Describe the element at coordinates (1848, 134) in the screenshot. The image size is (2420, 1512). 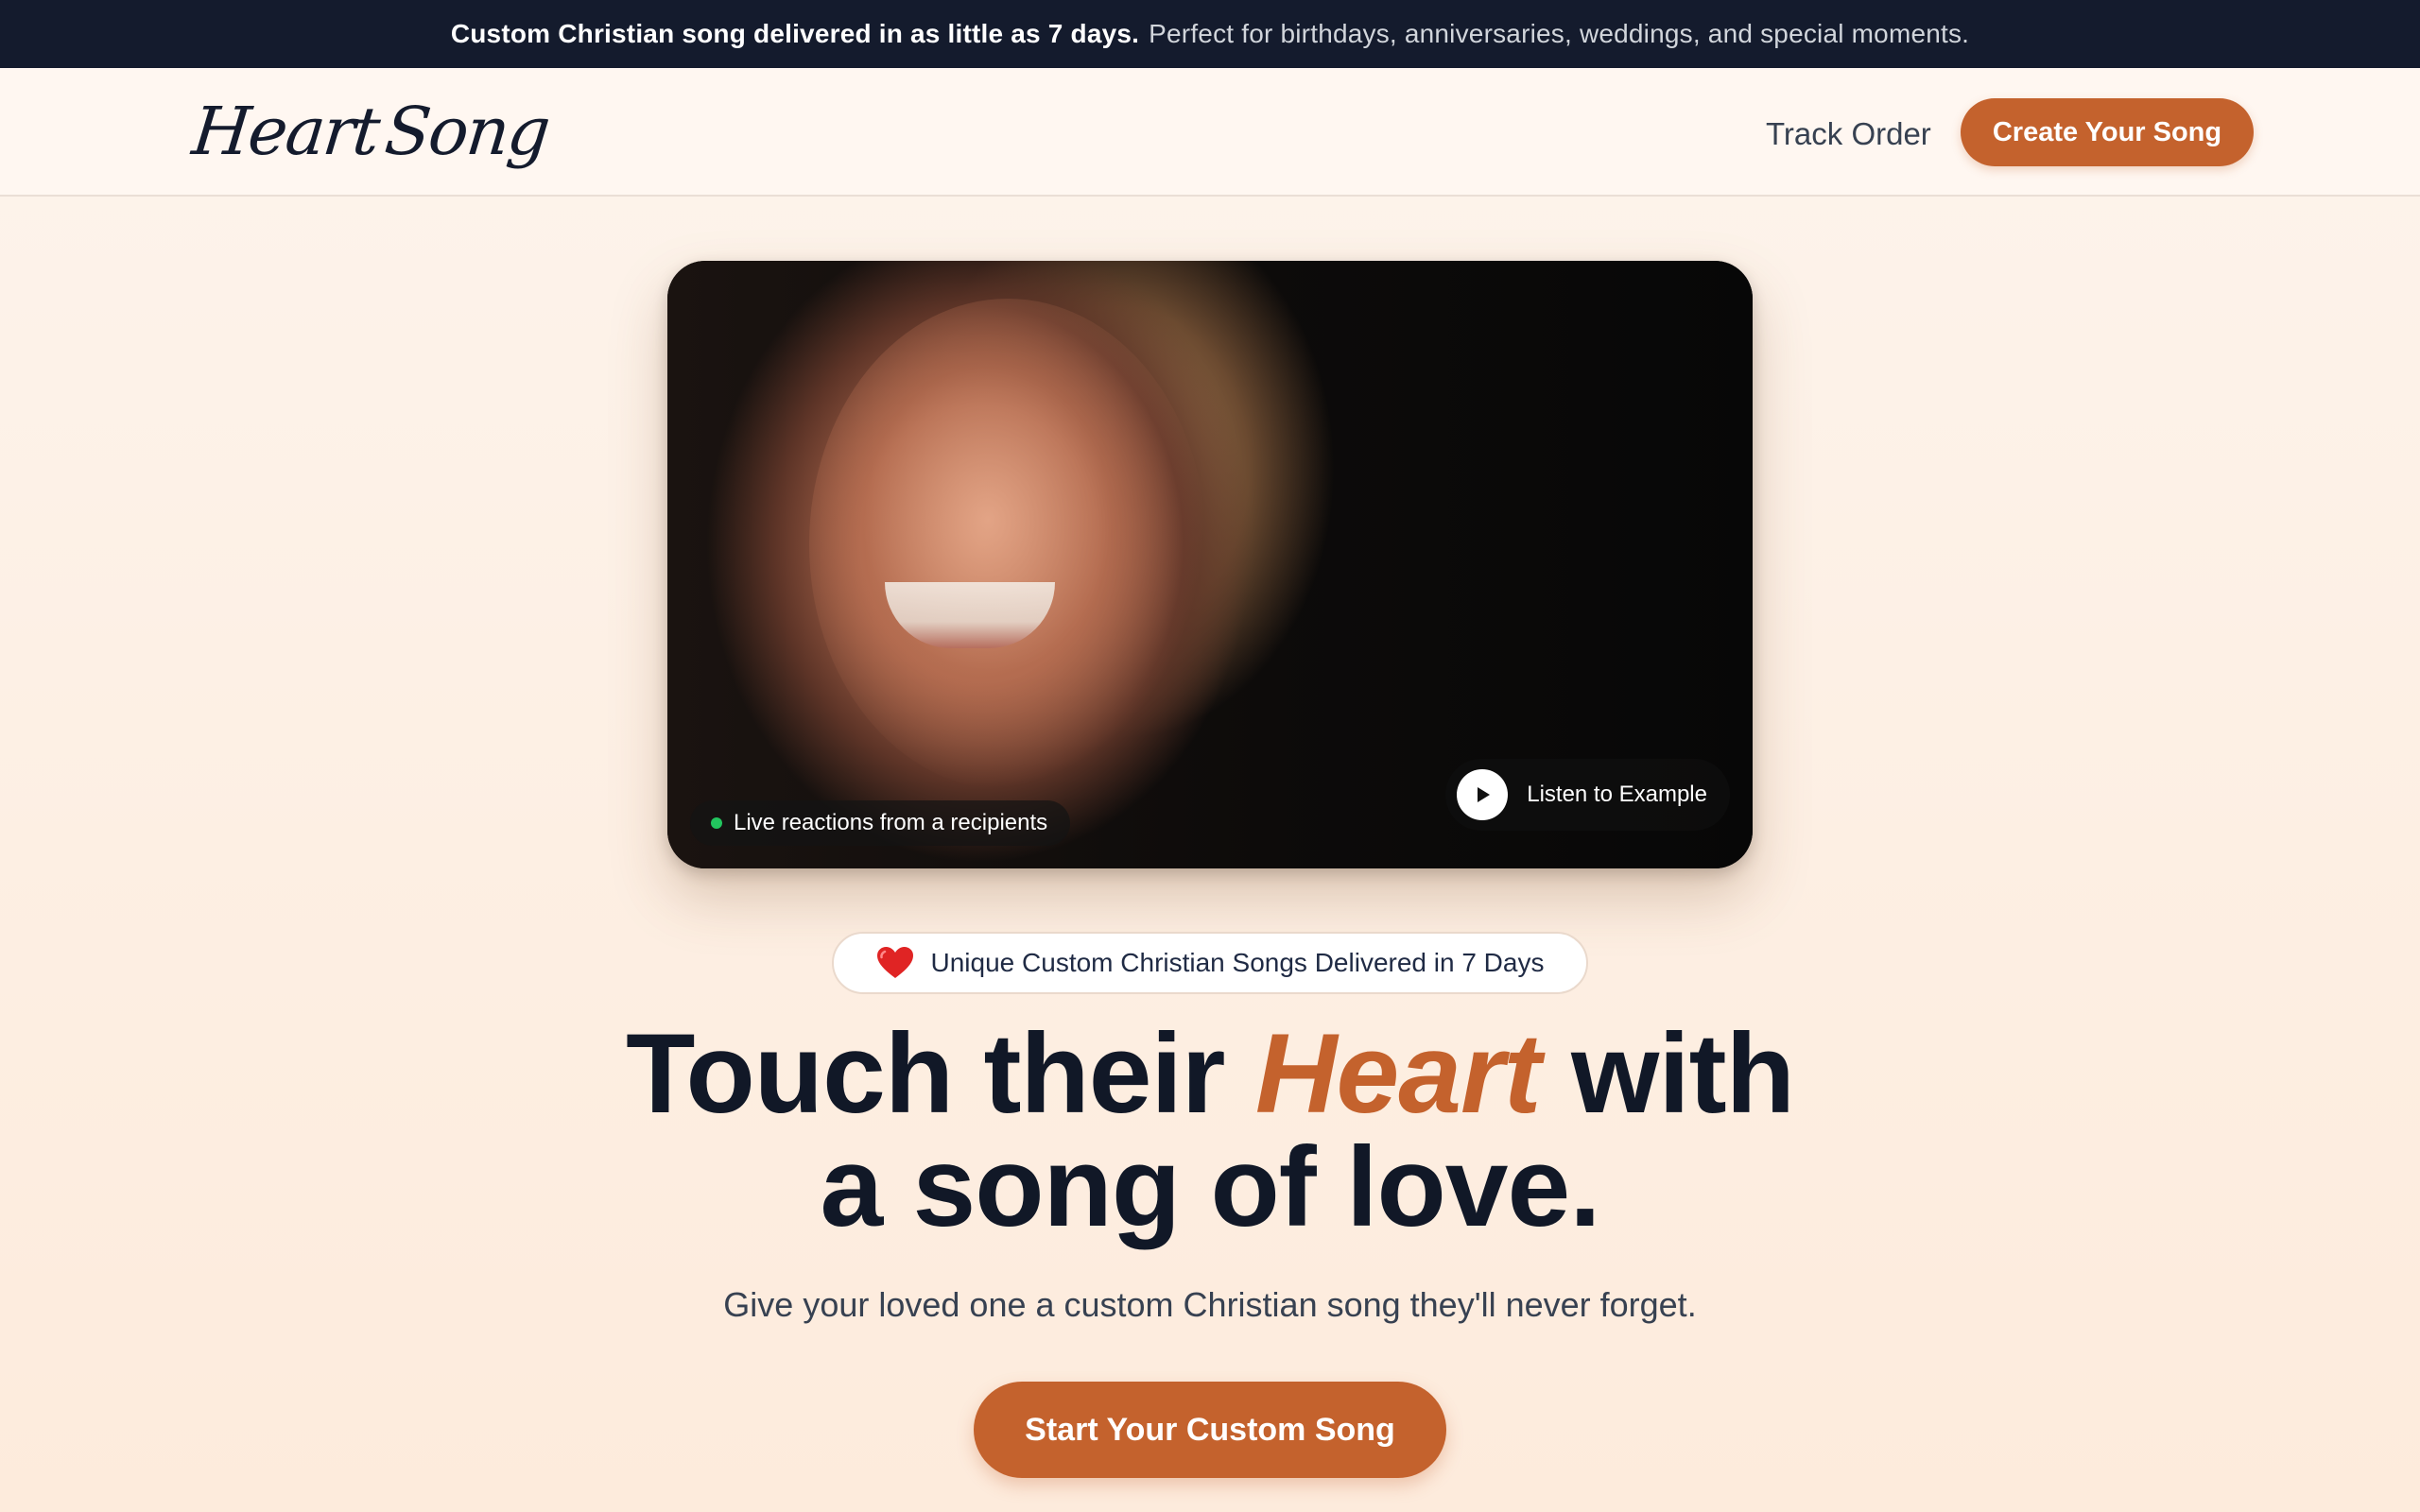
I see `track-order-link: Track Order` at that location.